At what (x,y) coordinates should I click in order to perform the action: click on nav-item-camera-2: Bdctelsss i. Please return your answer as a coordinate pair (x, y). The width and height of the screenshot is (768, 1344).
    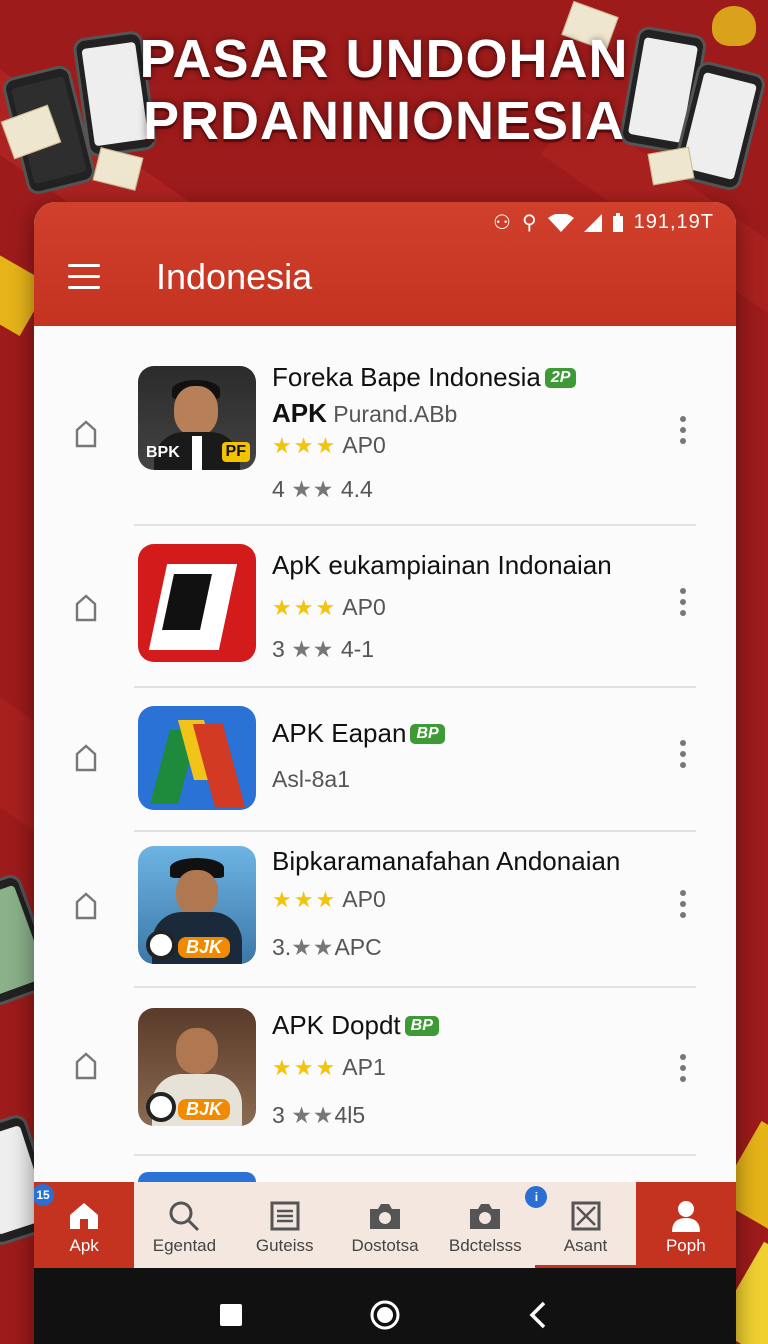
    Looking at the image, I should click on (491, 1225).